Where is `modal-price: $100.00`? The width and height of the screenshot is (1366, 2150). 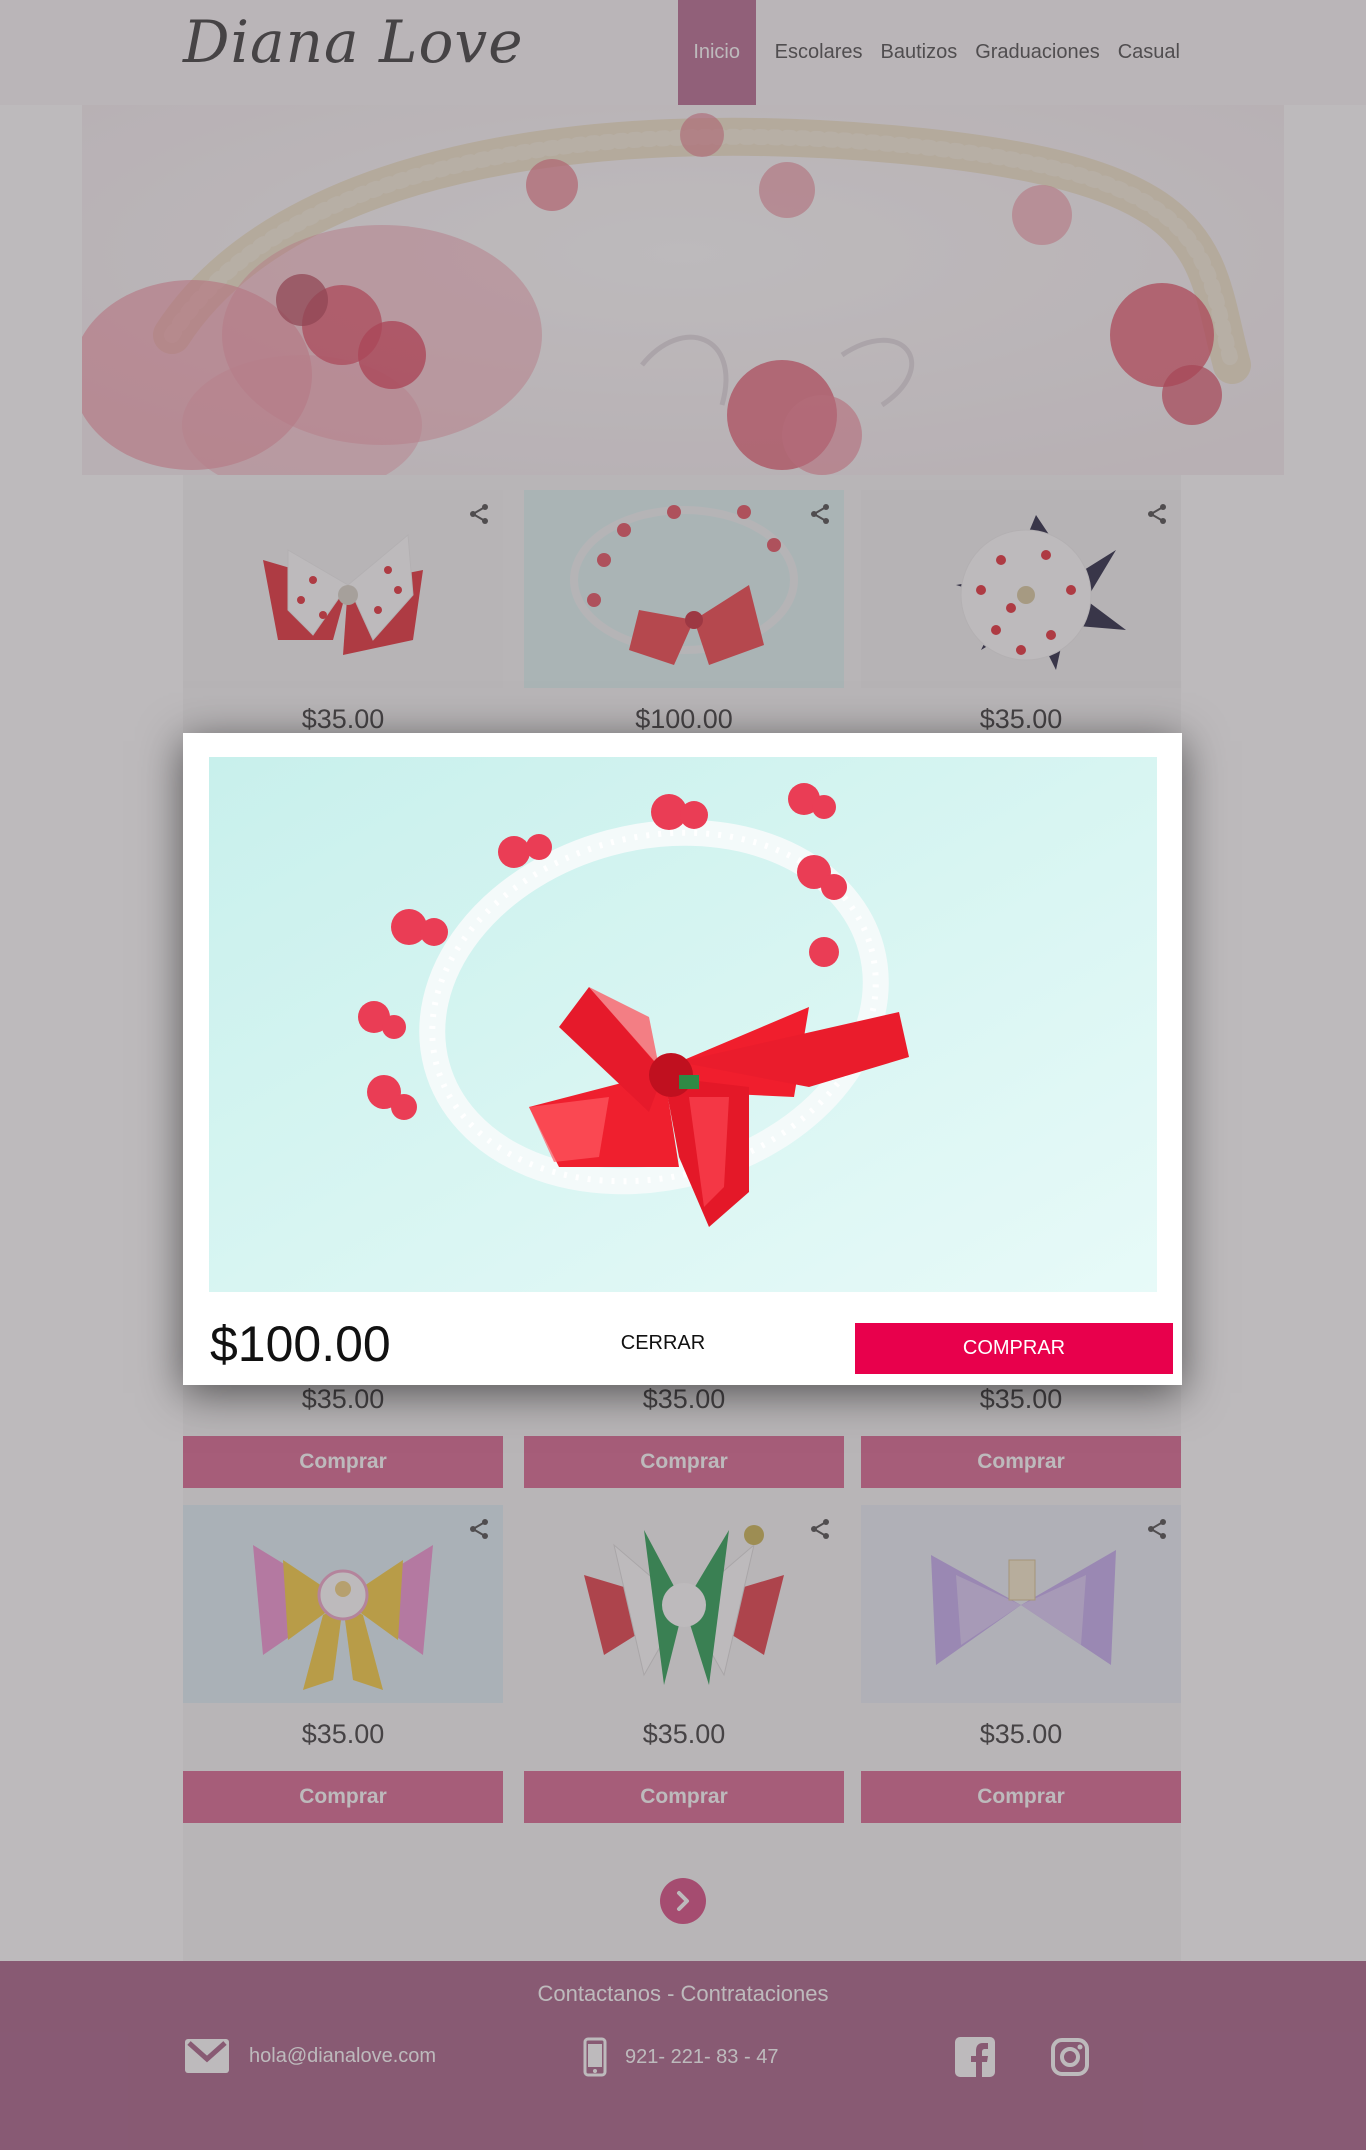 modal-price: $100.00 is located at coordinates (300, 1344).